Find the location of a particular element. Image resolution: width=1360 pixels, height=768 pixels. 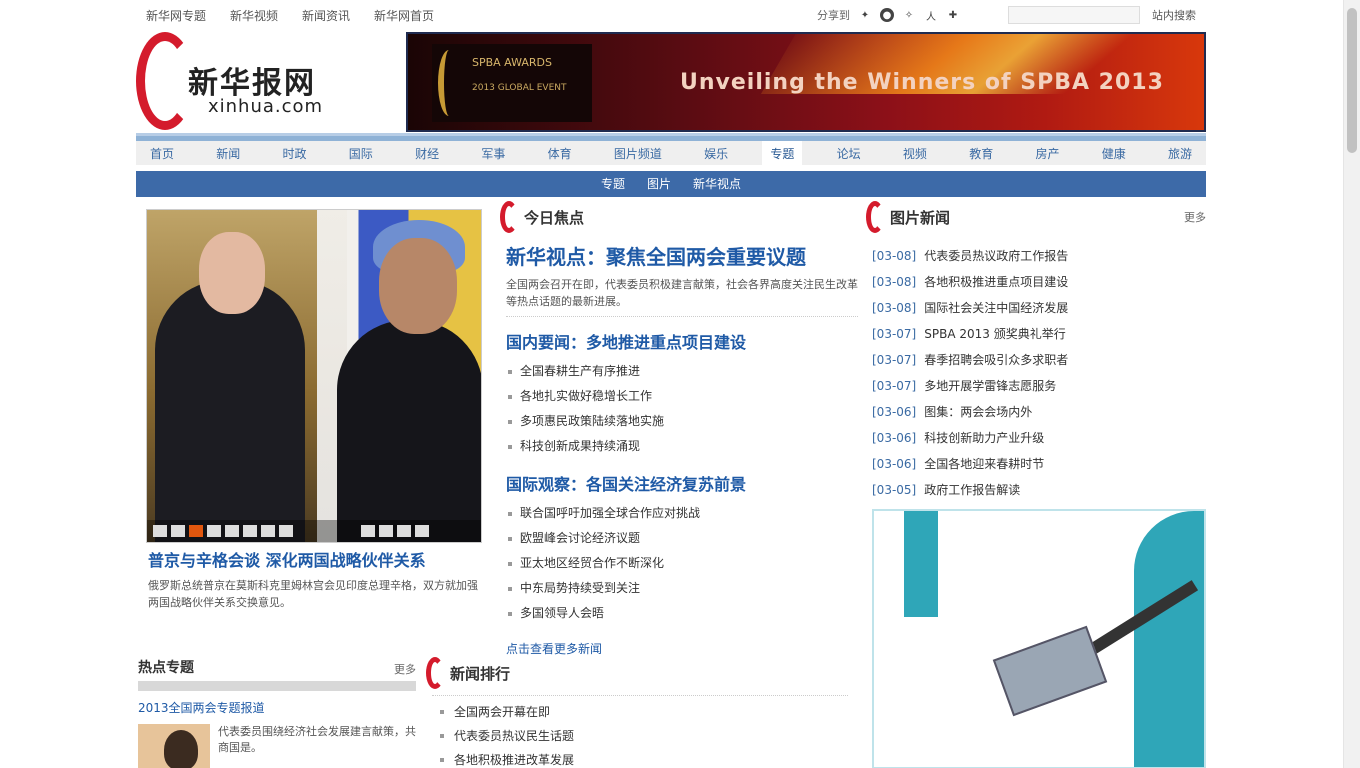

subnav-item: 图片 is located at coordinates (659, 184).